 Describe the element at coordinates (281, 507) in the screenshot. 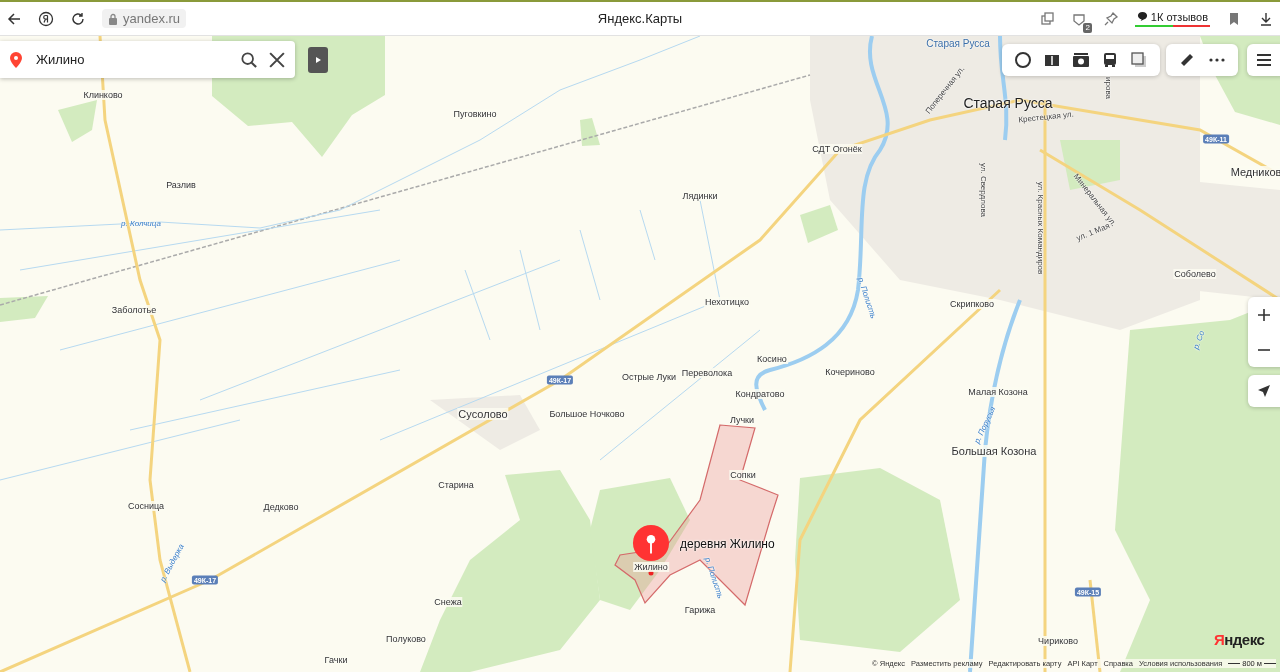

I see `place-label: Дедково` at that location.